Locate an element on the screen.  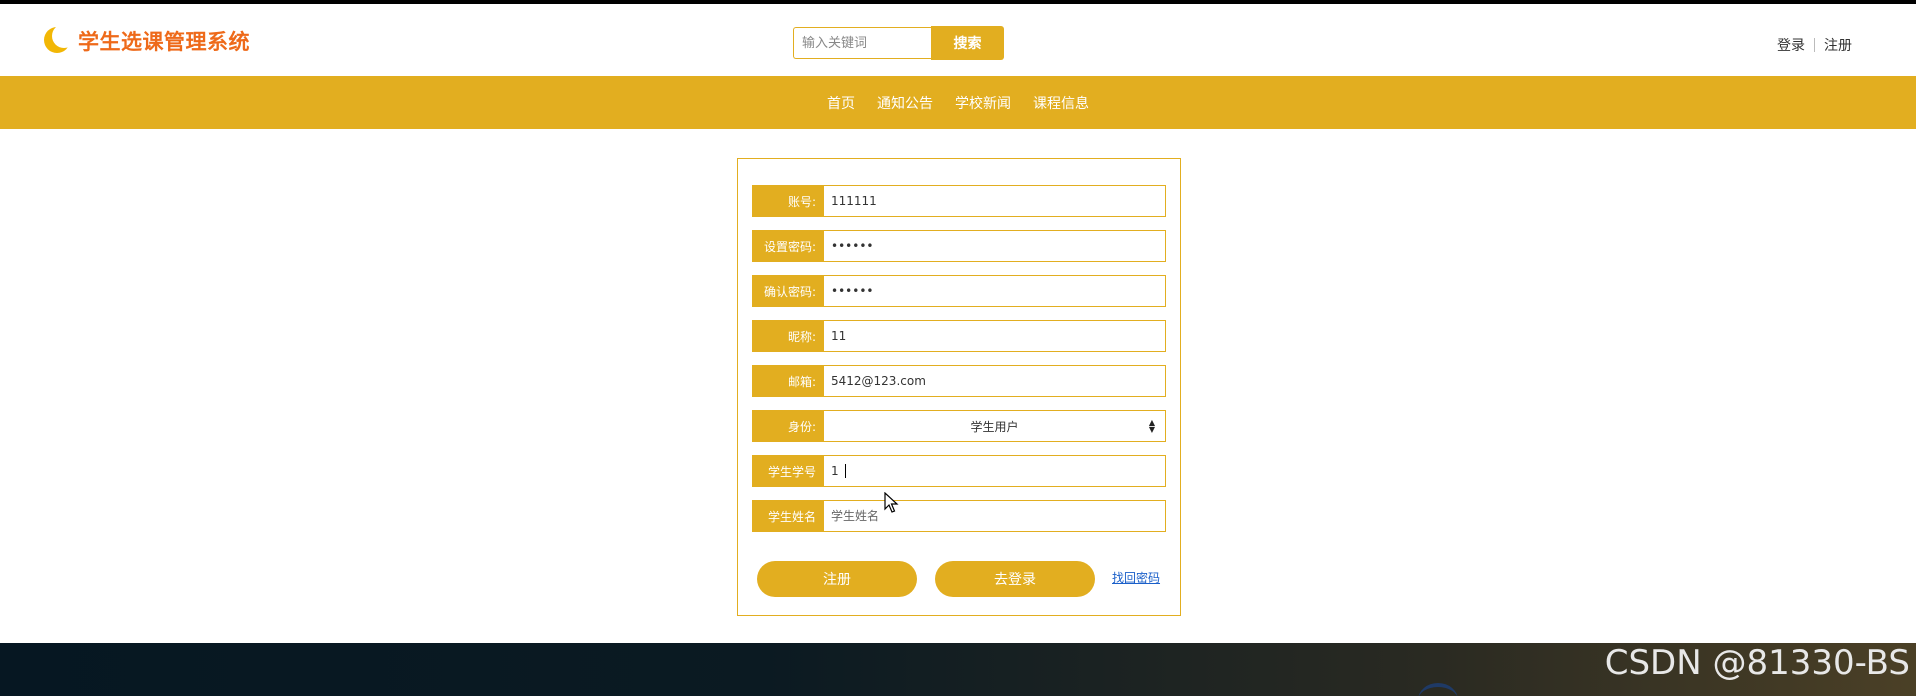
account-label: 账号: is located at coordinates (788, 201).